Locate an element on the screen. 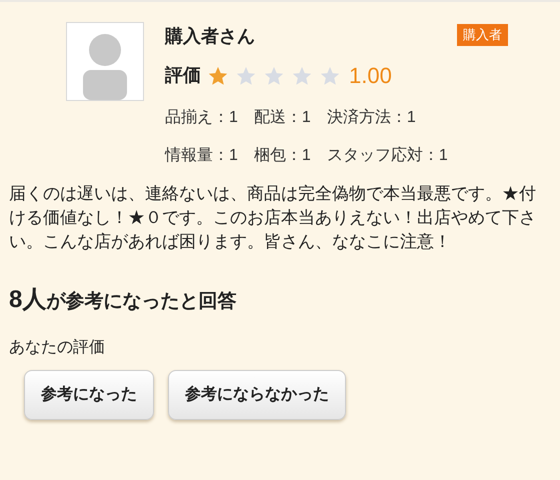  criterion-score: 梱包：1 is located at coordinates (282, 156).